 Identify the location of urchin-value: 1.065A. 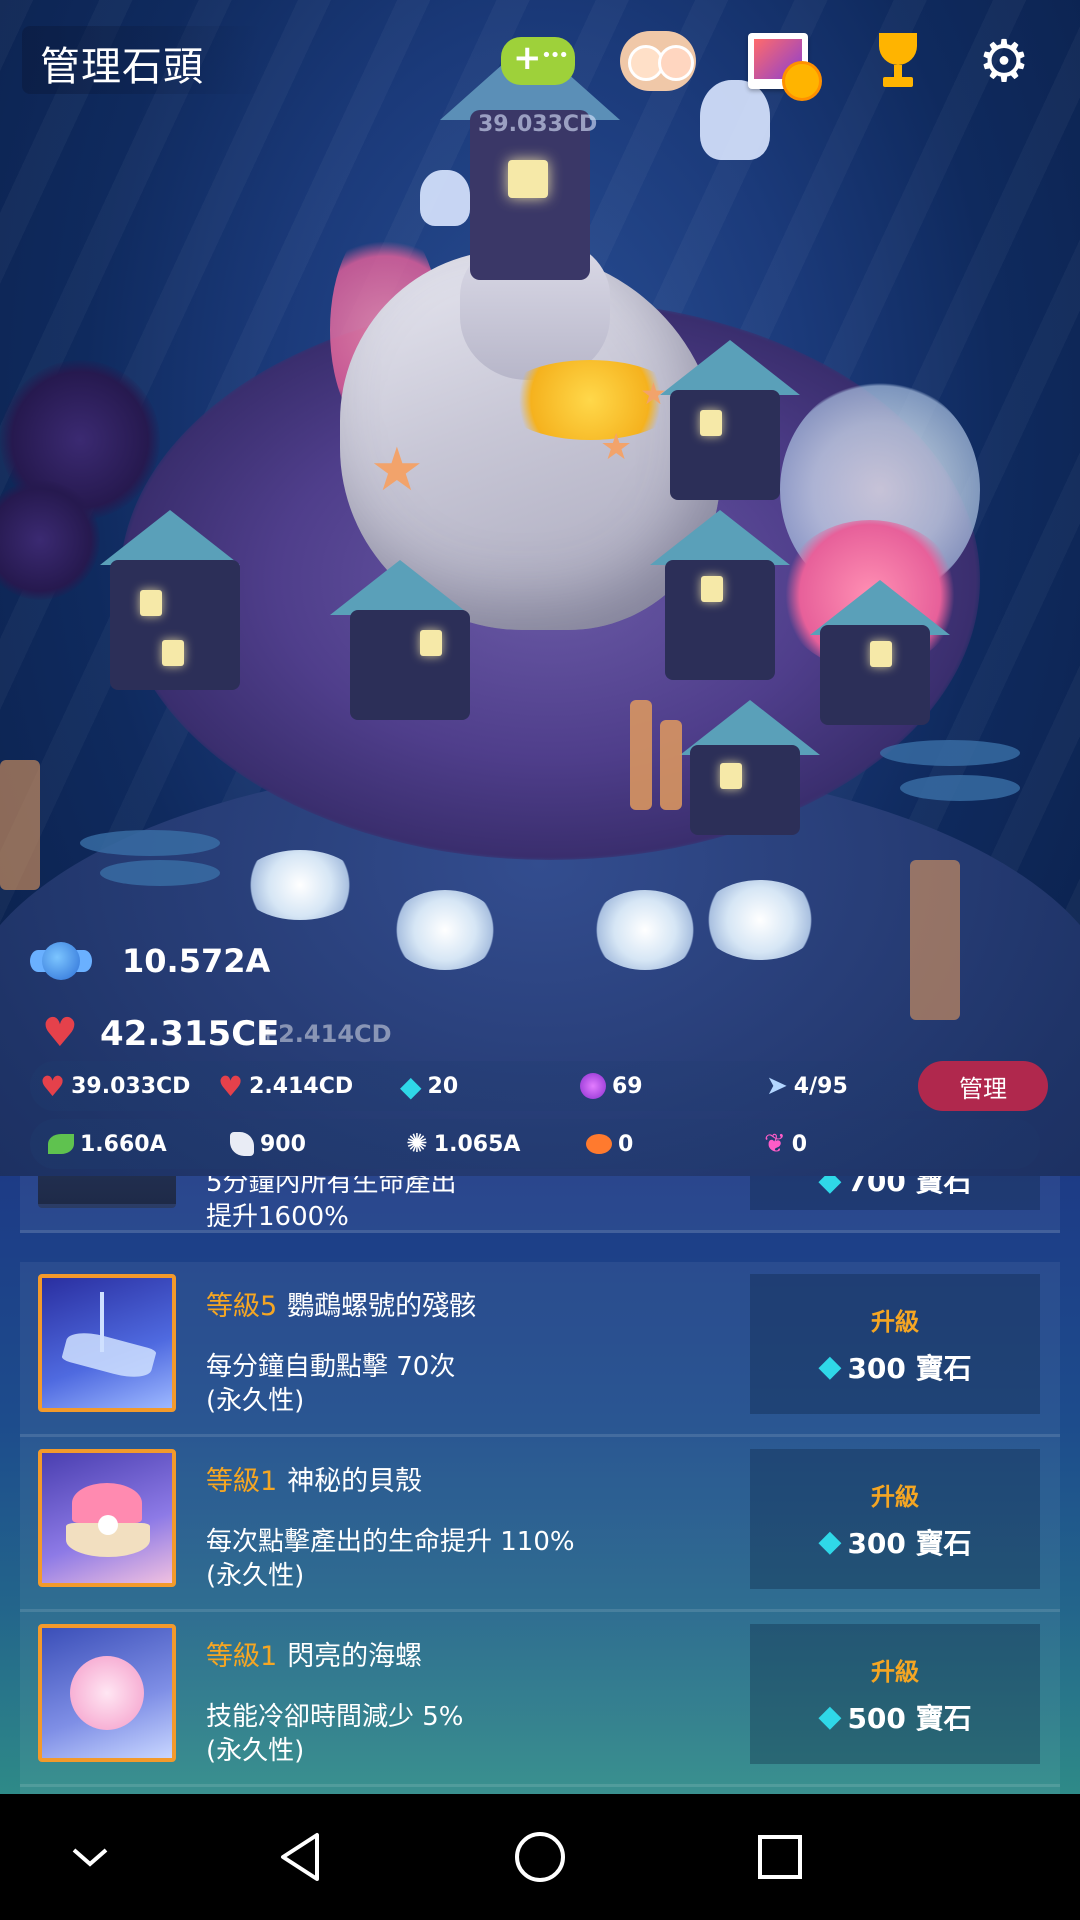
(477, 1144).